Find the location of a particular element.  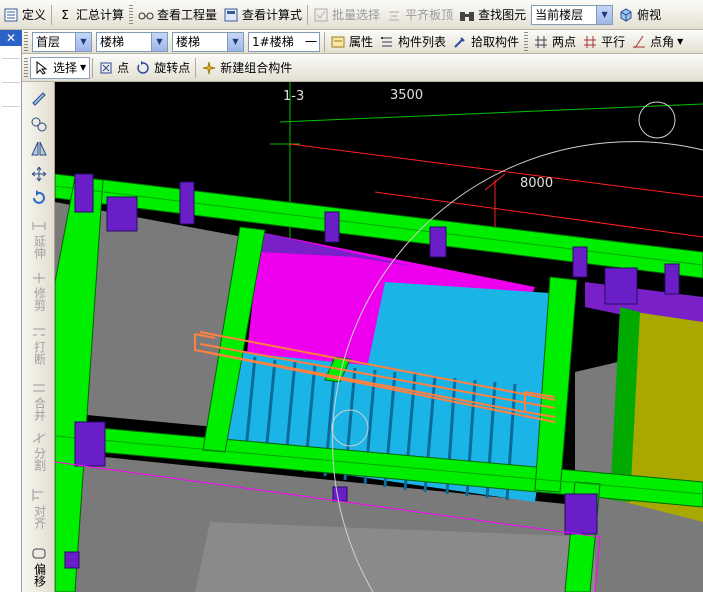

view-quantity-button: 查看工程量 is located at coordinates (177, 15).